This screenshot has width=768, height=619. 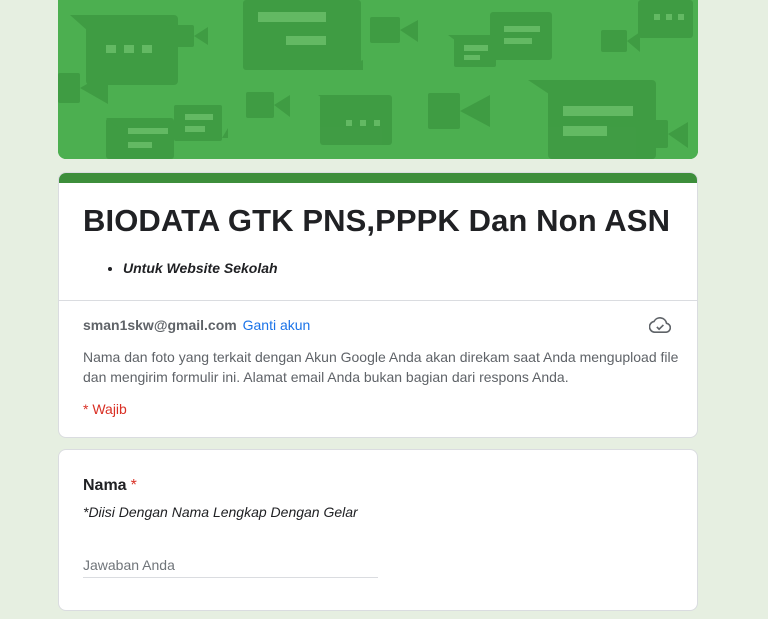 I want to click on form-description-item: Untuk Website Sekolah, so click(x=410, y=268).